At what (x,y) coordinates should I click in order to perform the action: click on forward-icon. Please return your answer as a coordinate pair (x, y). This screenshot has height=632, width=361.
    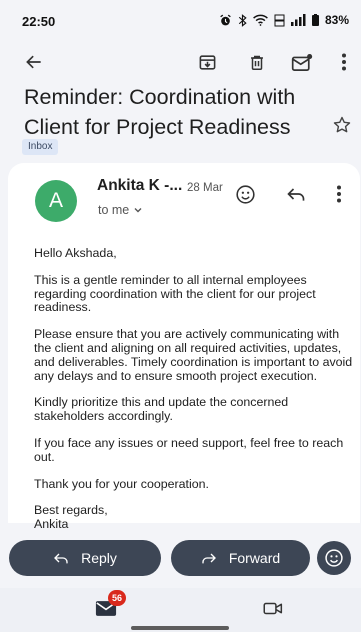
    Looking at the image, I should click on (209, 558).